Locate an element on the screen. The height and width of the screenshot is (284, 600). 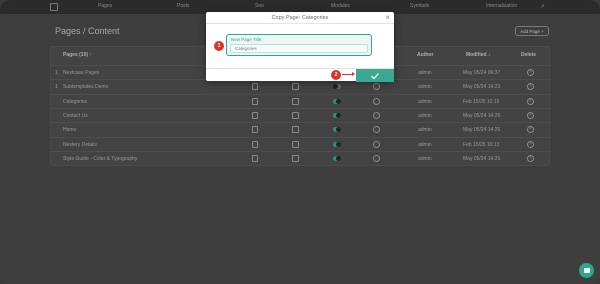
nav-item-modules: Modules is located at coordinates (340, 6).